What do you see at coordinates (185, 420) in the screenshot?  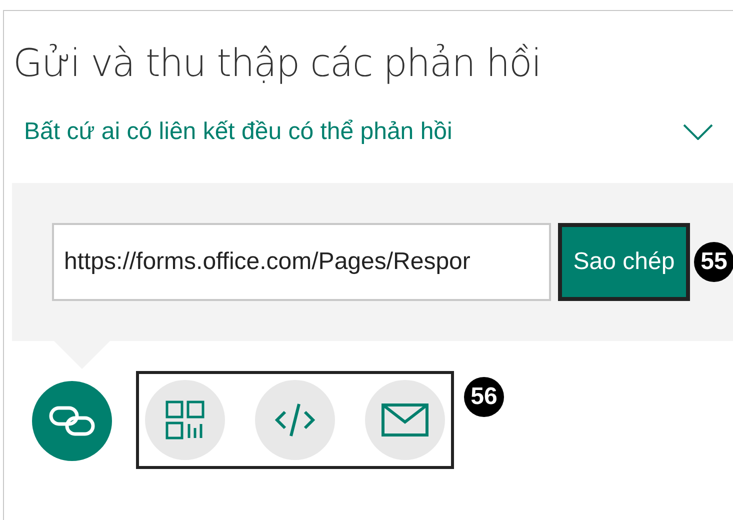 I see `qr-code-icon` at bounding box center [185, 420].